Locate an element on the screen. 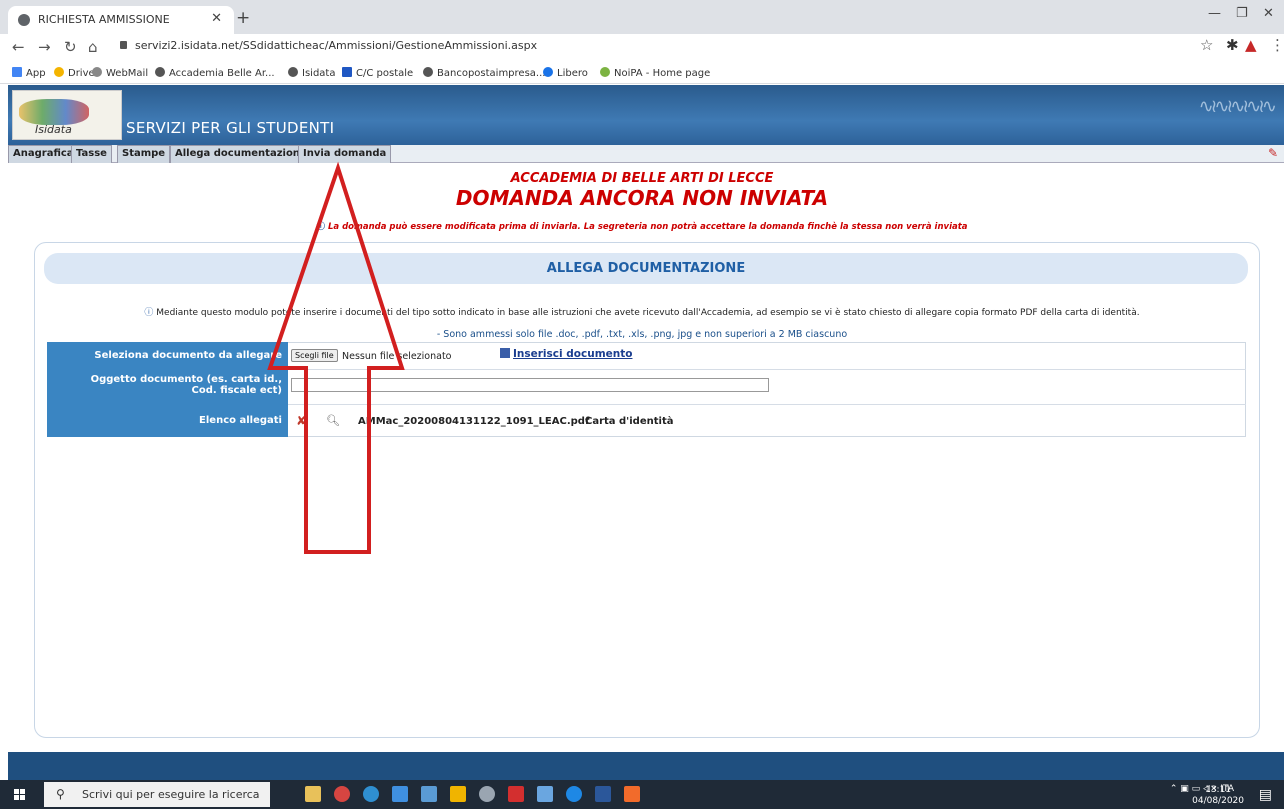 The width and height of the screenshot is (1284, 809). restore-button: ❐ is located at coordinates (1242, 13).